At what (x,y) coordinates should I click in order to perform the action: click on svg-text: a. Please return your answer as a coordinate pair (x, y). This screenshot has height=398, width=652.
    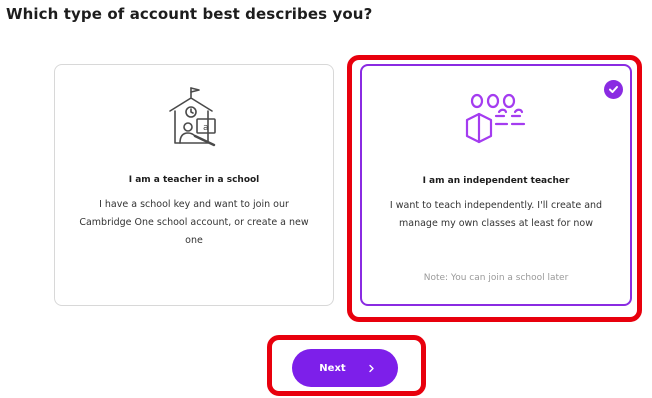
    Looking at the image, I should click on (206, 128).